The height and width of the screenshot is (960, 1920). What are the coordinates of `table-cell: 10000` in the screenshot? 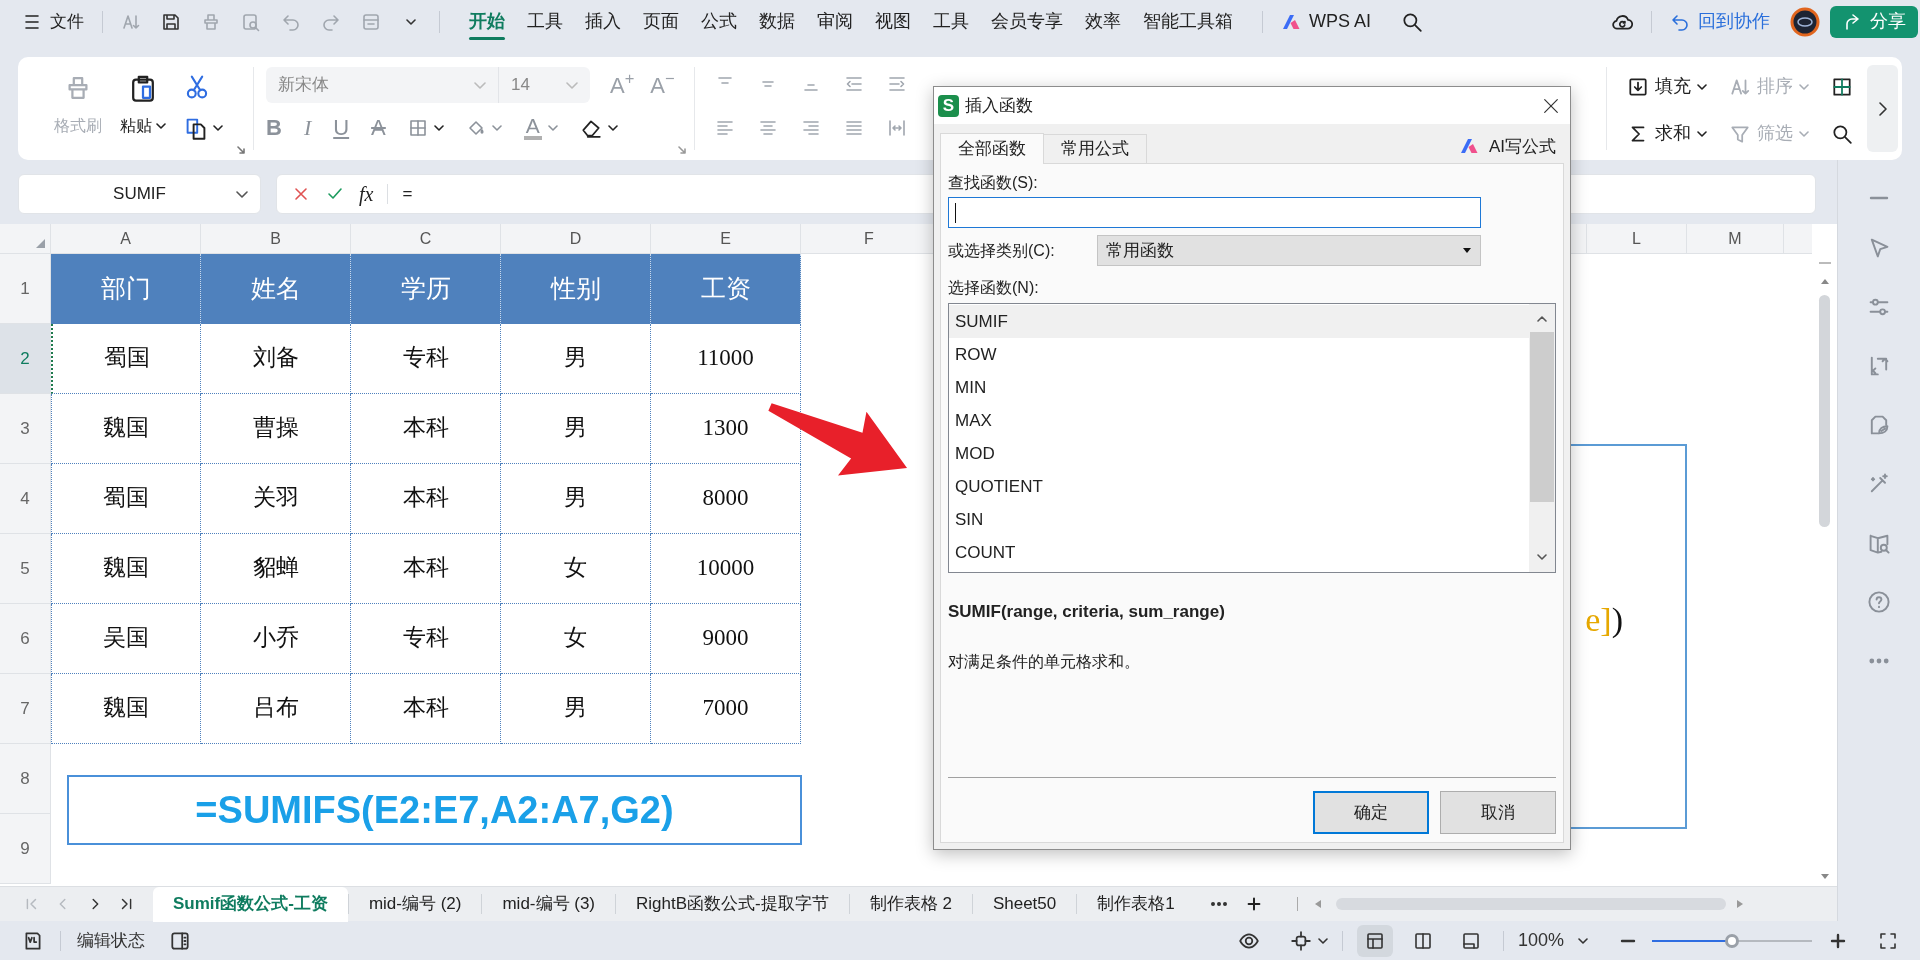 It's located at (726, 569).